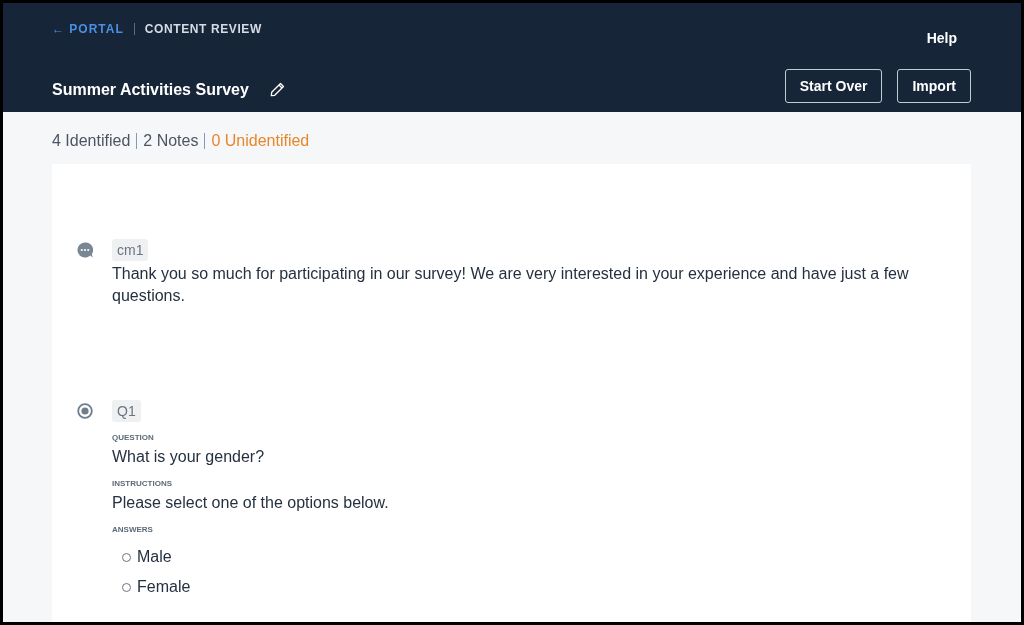 This screenshot has width=1024, height=625. I want to click on field-text: What is your gender?, so click(188, 457).